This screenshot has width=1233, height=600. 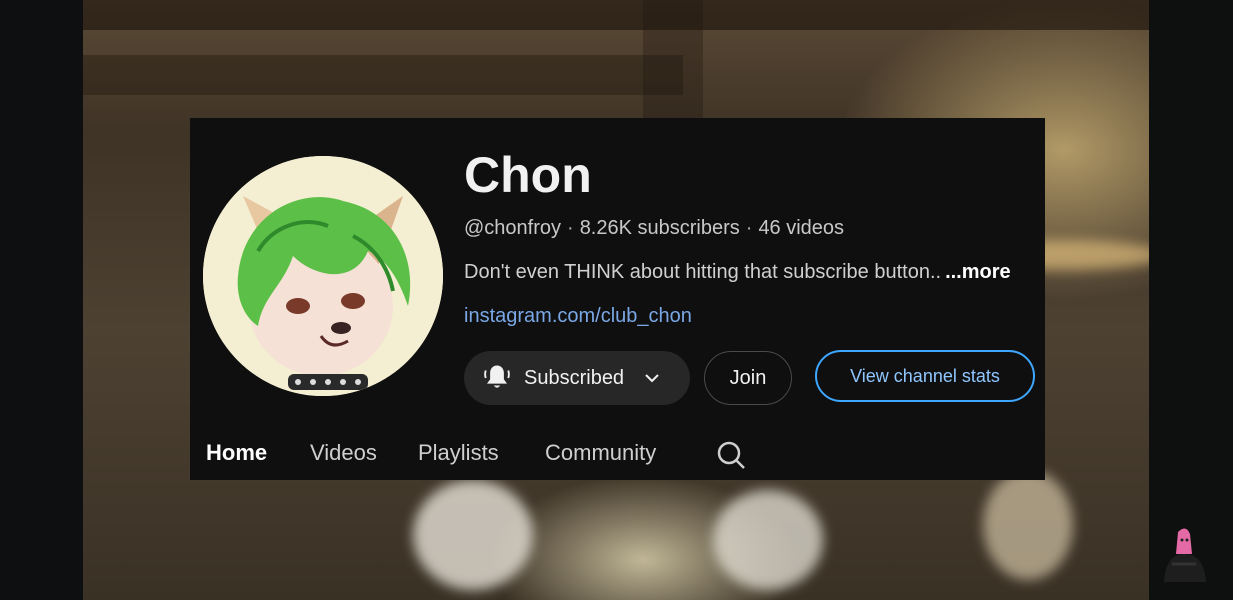 I want to click on join-button: Join, so click(x=748, y=378).